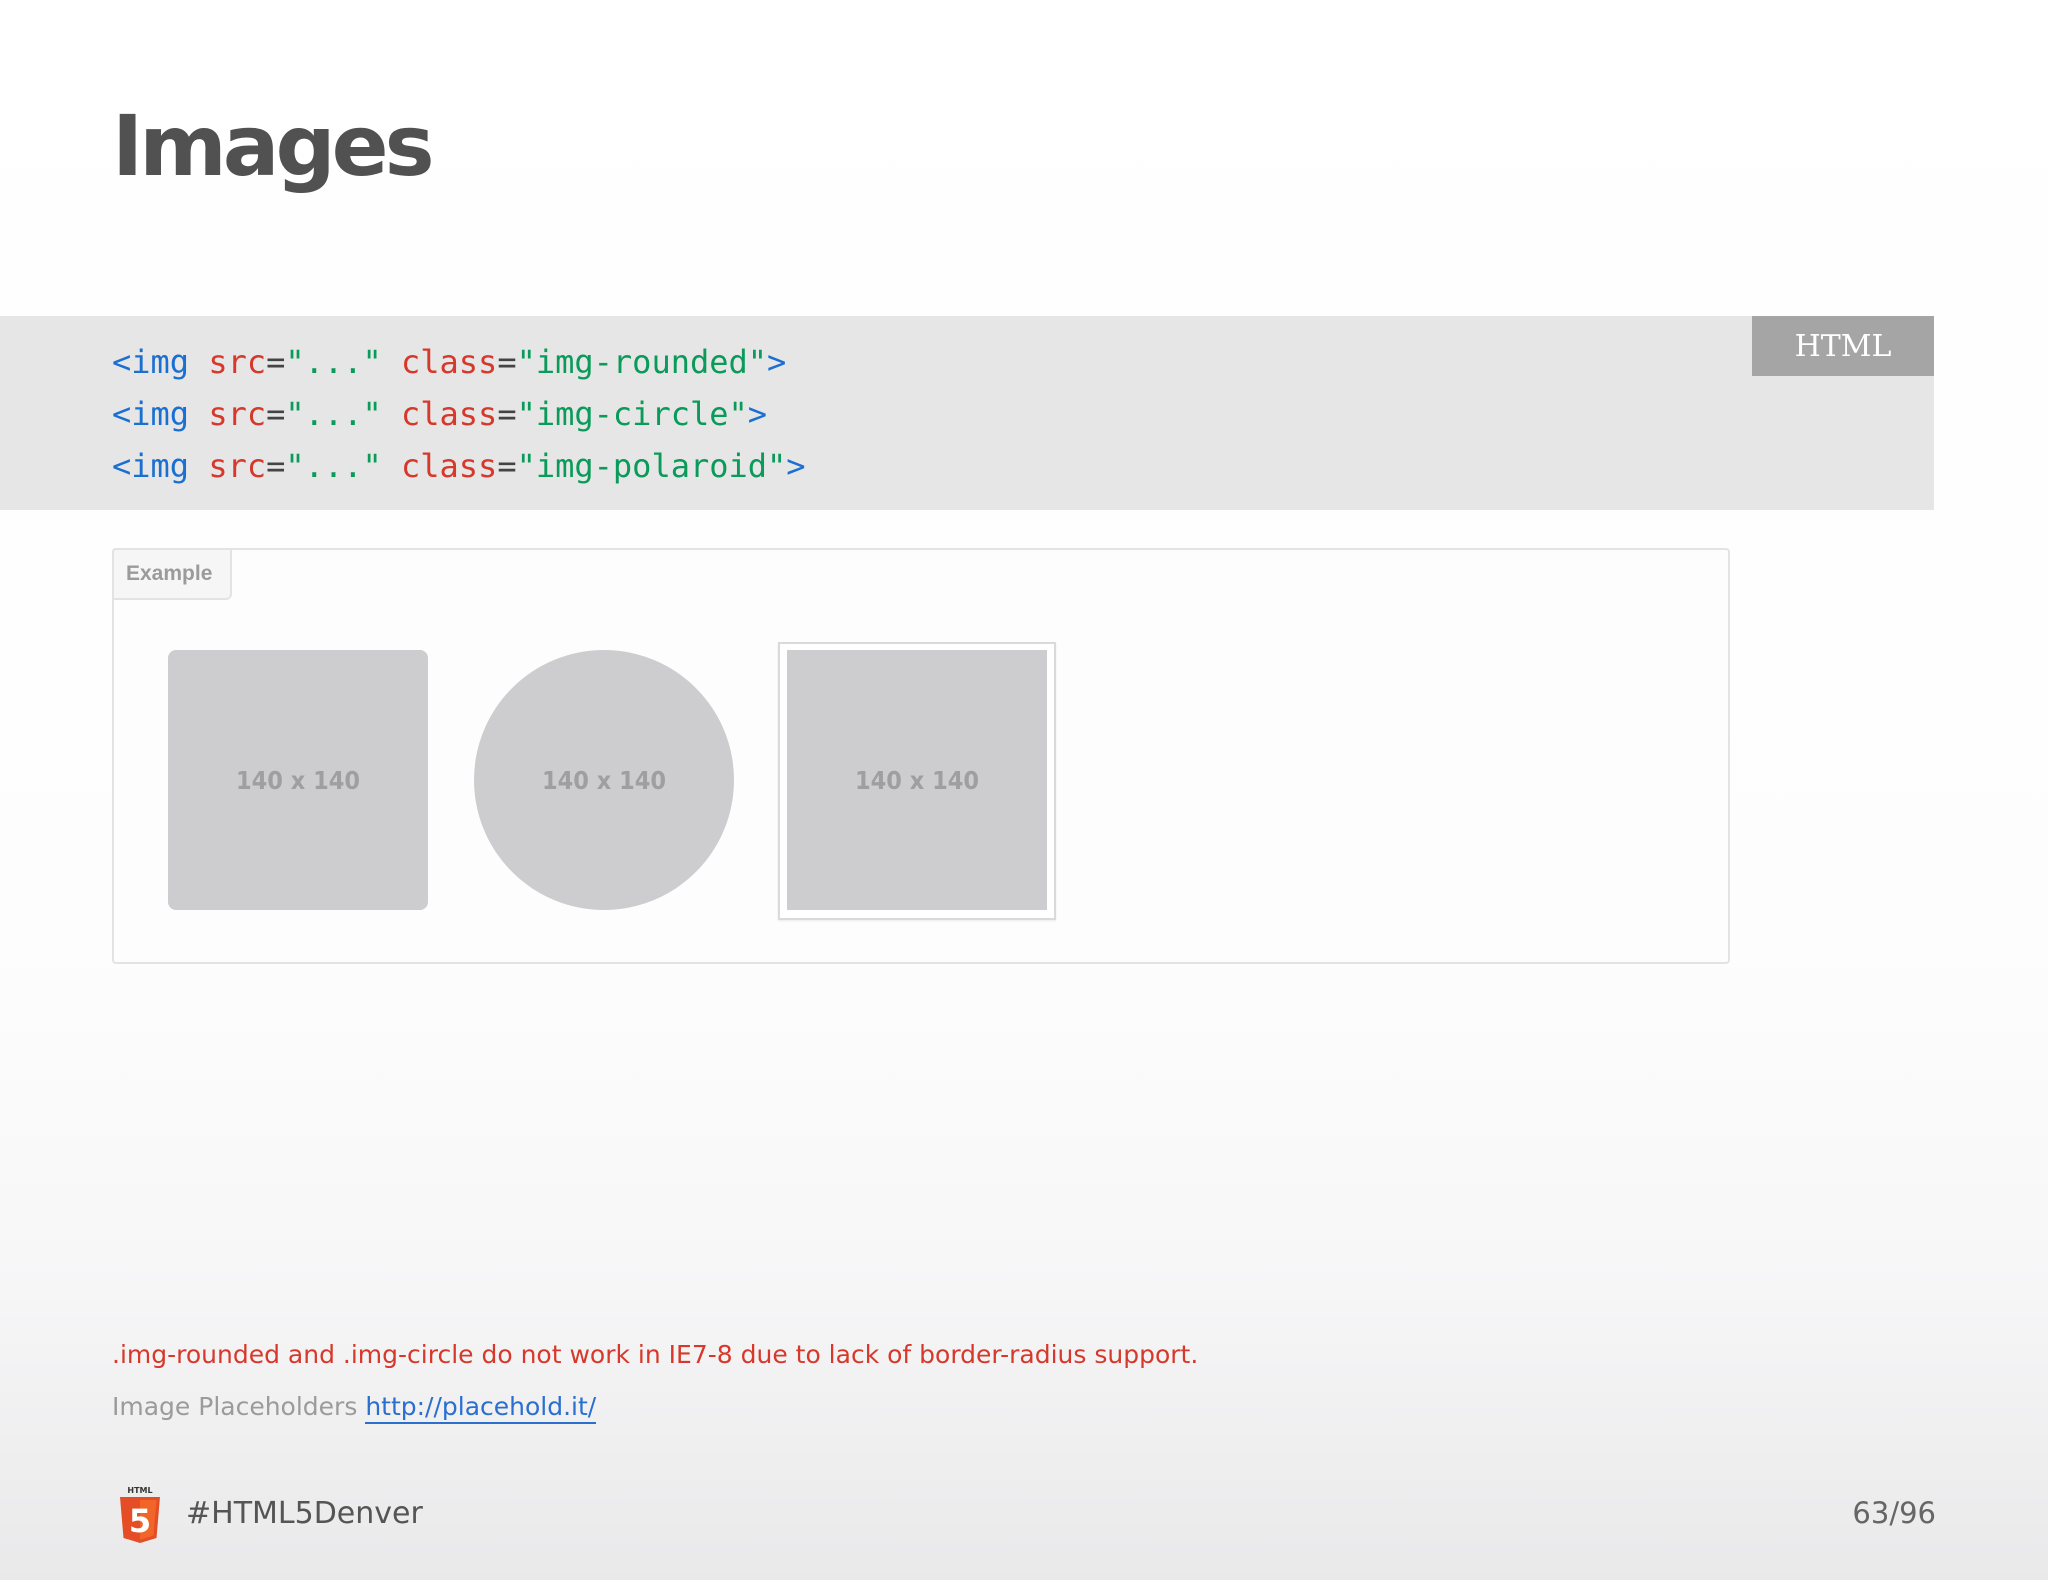 This screenshot has width=2048, height=1580. What do you see at coordinates (1894, 1513) in the screenshot?
I see `page-counter: 63/96` at bounding box center [1894, 1513].